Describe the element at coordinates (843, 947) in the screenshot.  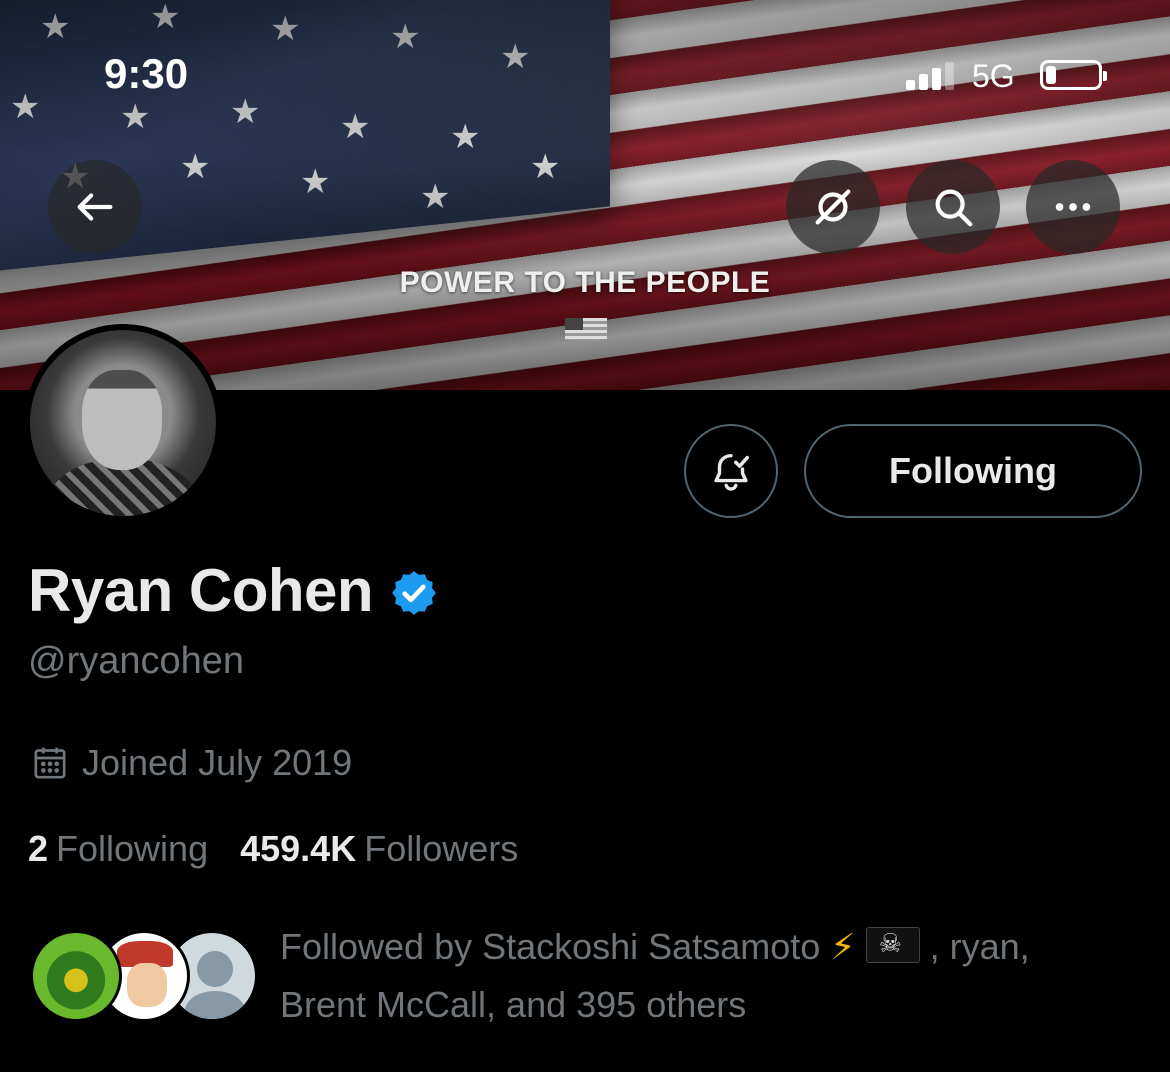
I see `lightning-emoji: ⚡` at that location.